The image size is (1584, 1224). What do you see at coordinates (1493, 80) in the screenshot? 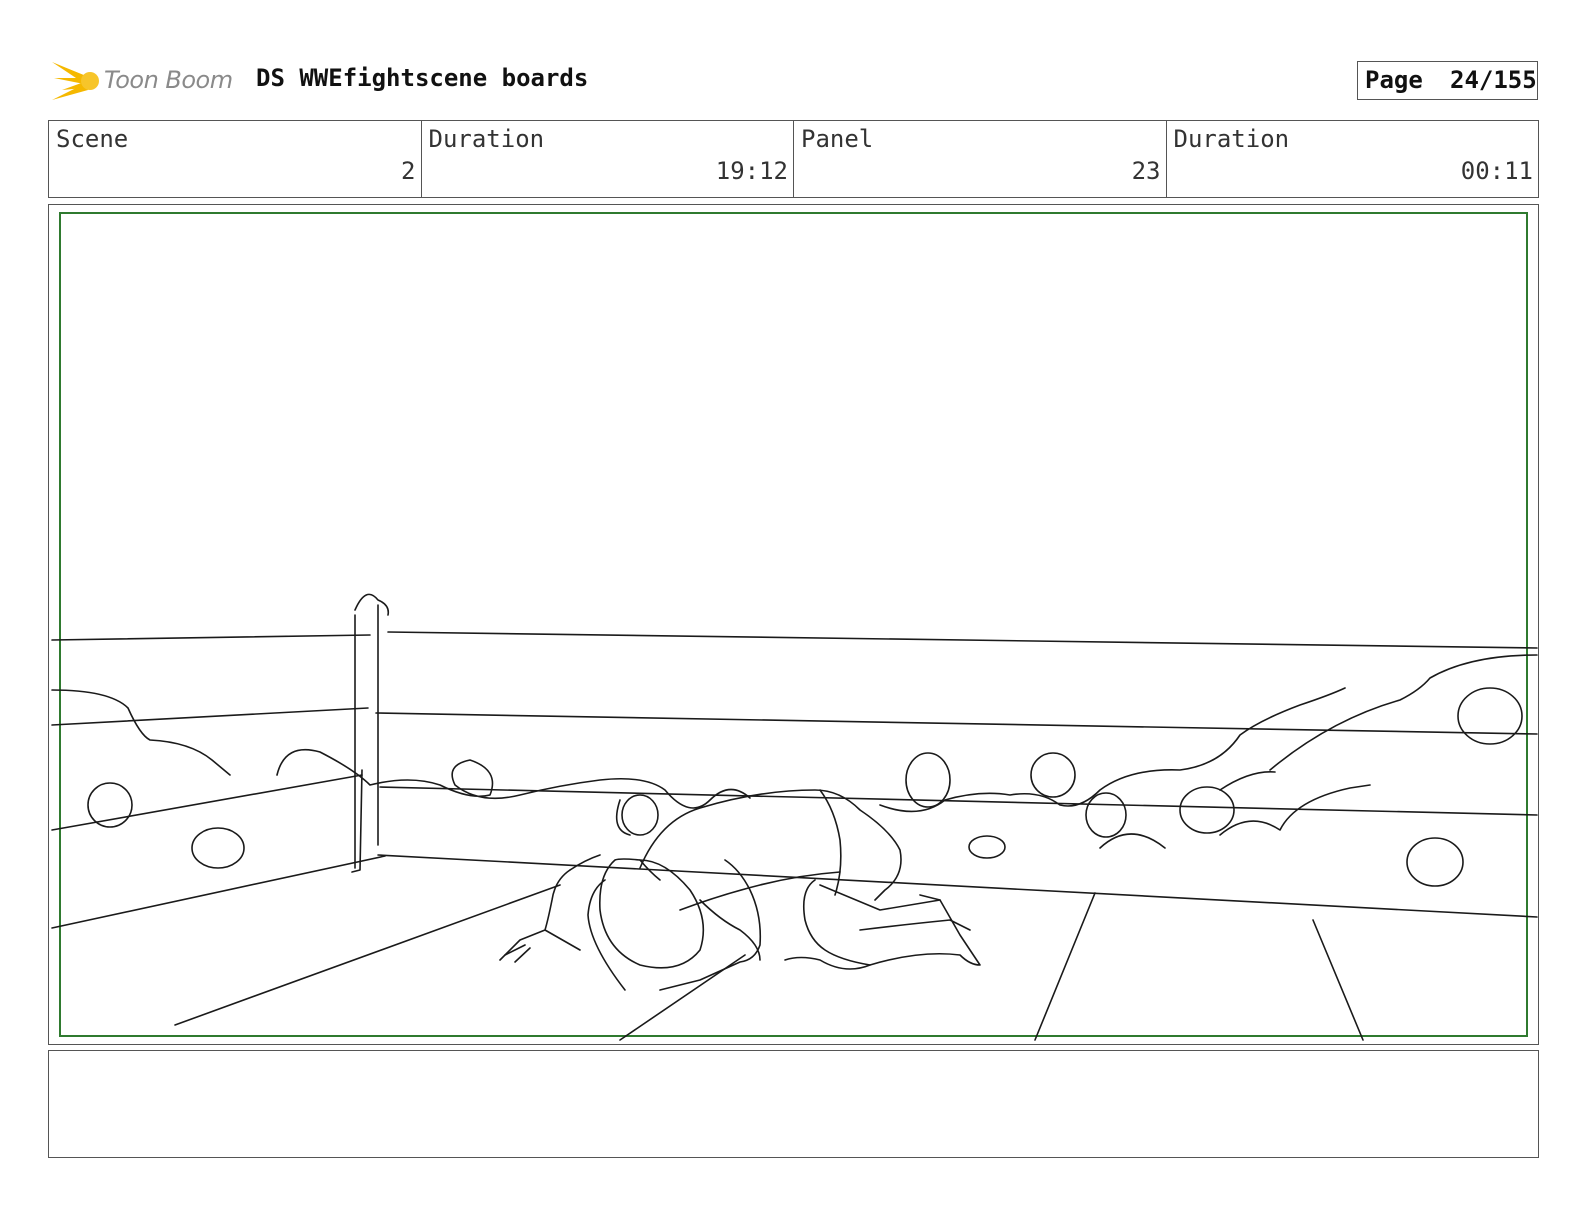
I see `page-number: 24/155` at bounding box center [1493, 80].